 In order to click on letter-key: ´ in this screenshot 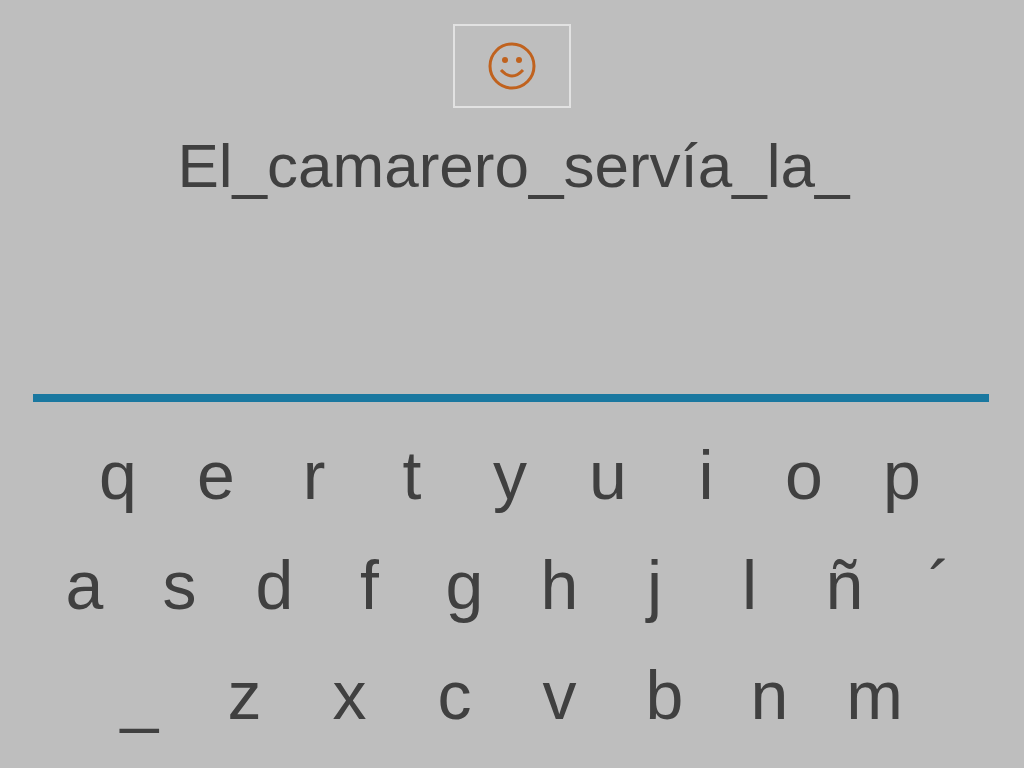, I will do `click(939, 585)`.